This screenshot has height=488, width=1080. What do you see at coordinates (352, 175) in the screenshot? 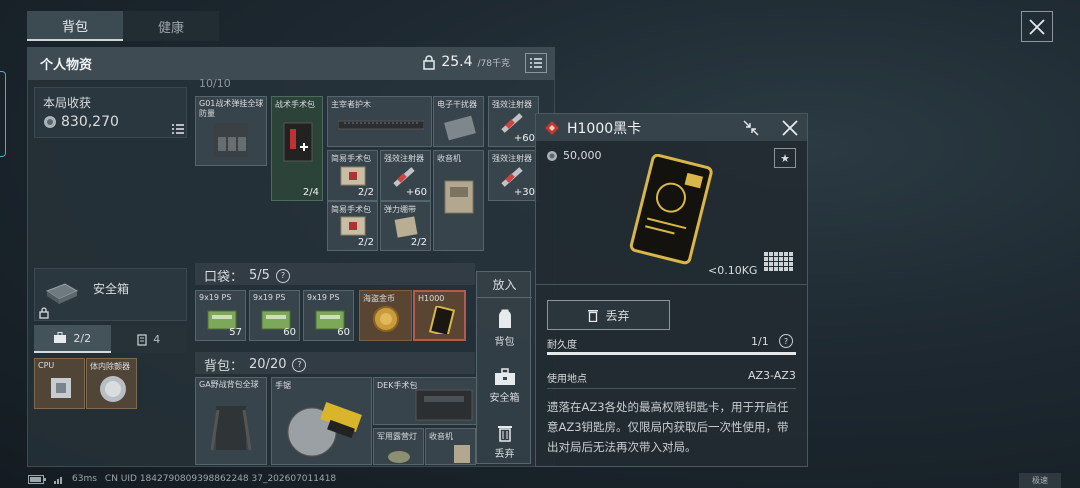
I see `vest-item-simple-medkit-1: 简易手术包 2/2` at bounding box center [352, 175].